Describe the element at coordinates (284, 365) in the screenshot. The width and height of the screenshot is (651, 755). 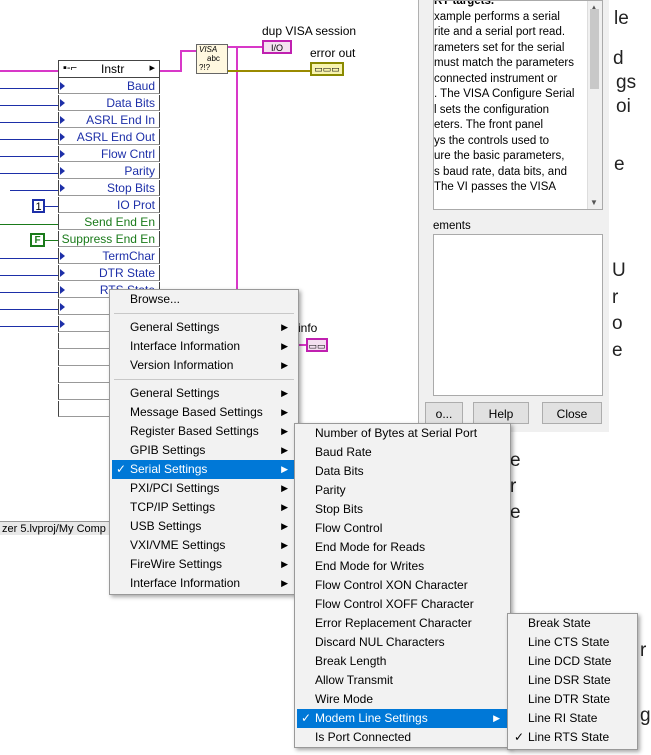
I see `submenu-arrow-icon: ▶` at that location.